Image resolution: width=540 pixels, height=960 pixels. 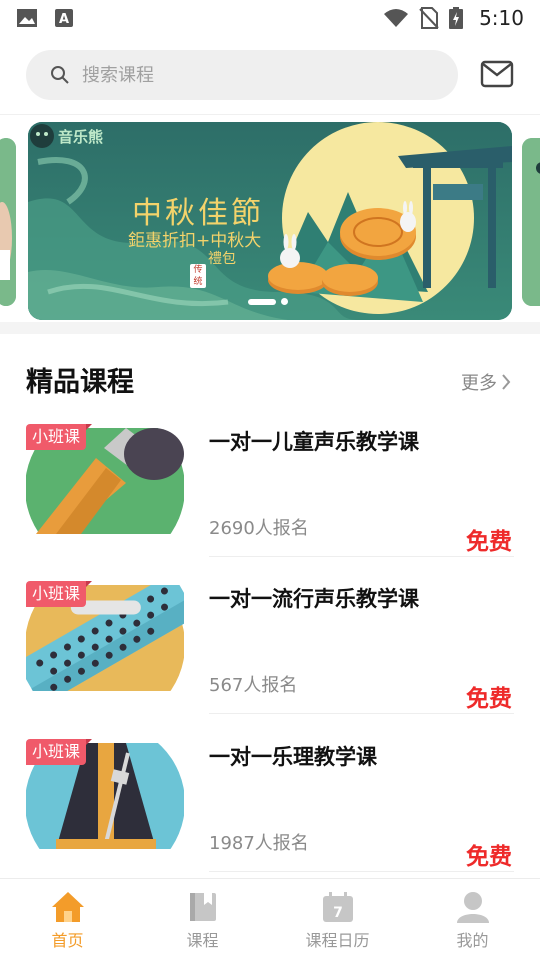 What do you see at coordinates (314, 599) in the screenshot?
I see `course-title: 一对一流行声乐教学课` at bounding box center [314, 599].